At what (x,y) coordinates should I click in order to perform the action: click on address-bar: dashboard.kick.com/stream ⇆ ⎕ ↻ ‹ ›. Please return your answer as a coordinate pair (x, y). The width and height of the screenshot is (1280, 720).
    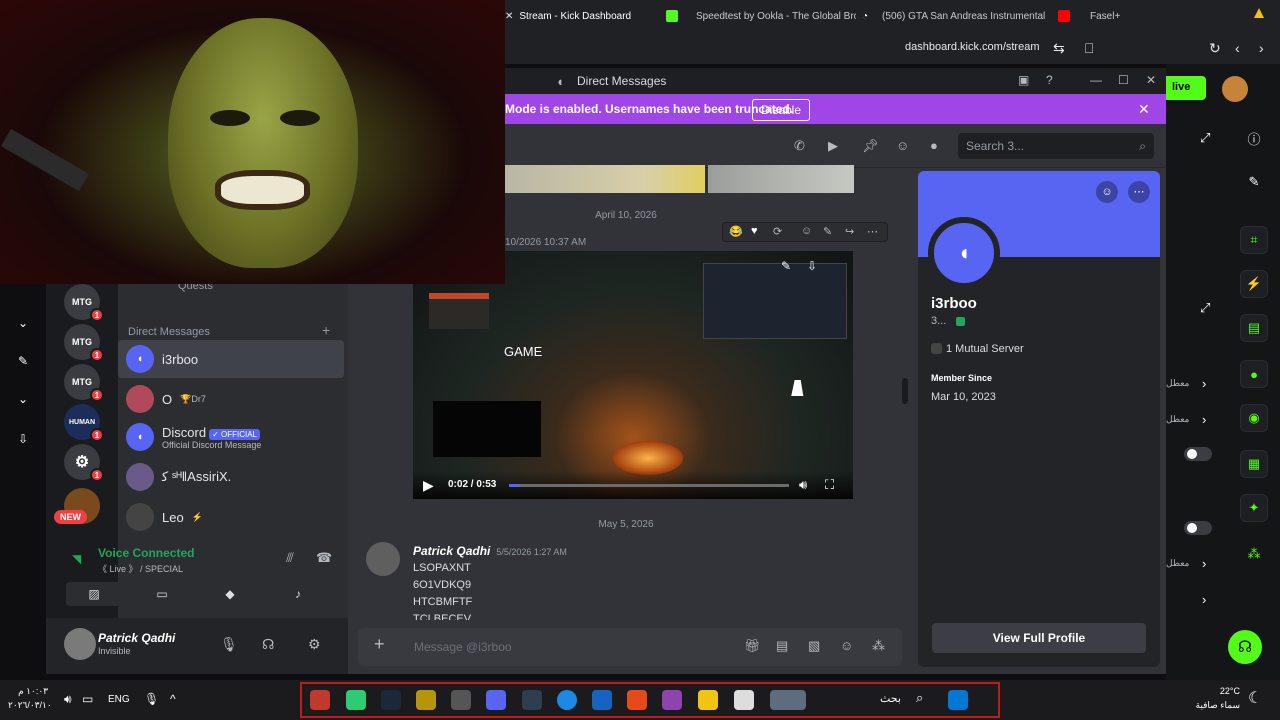
    Looking at the image, I should click on (892, 48).